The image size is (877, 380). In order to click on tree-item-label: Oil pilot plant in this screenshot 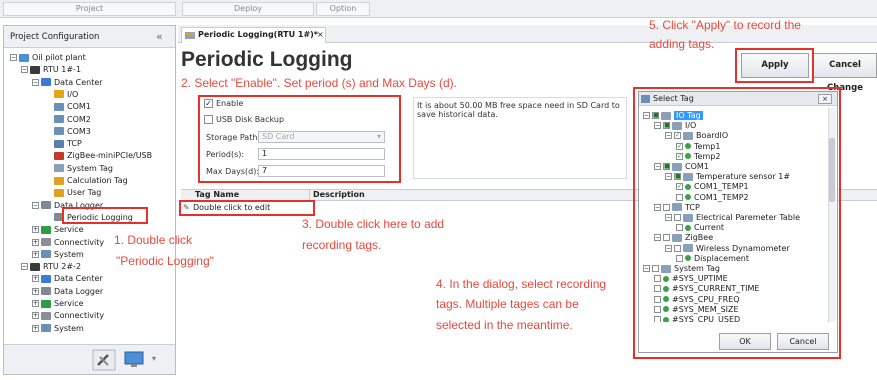, I will do `click(59, 57)`.